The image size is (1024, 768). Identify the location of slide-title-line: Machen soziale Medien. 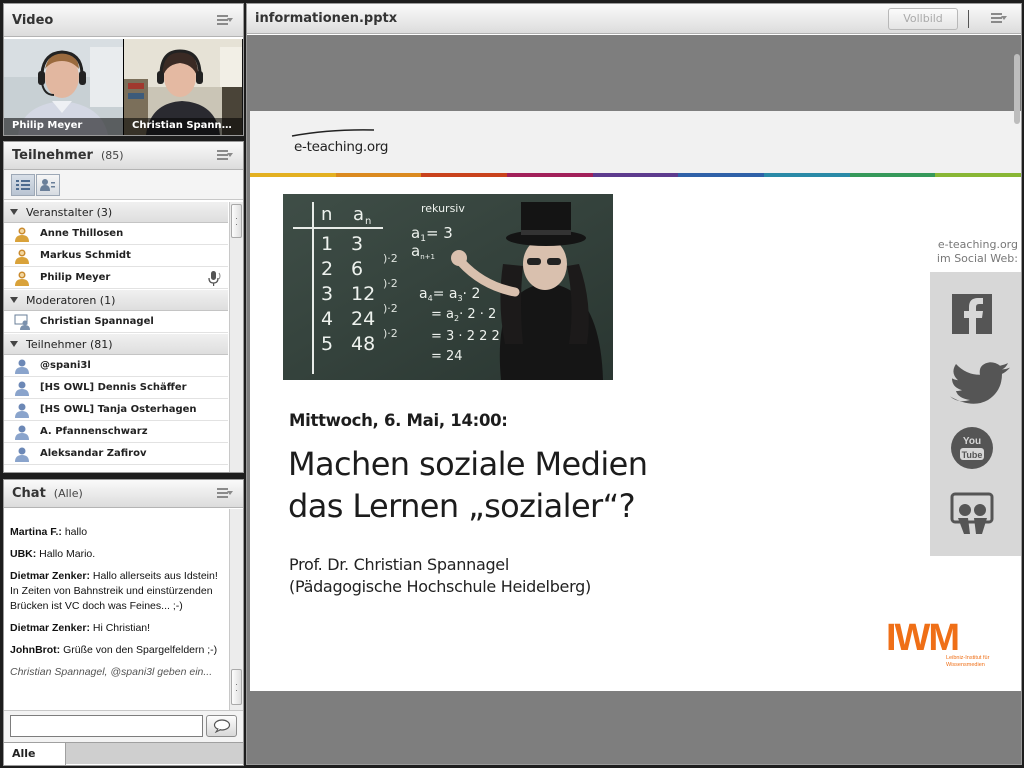
(468, 464).